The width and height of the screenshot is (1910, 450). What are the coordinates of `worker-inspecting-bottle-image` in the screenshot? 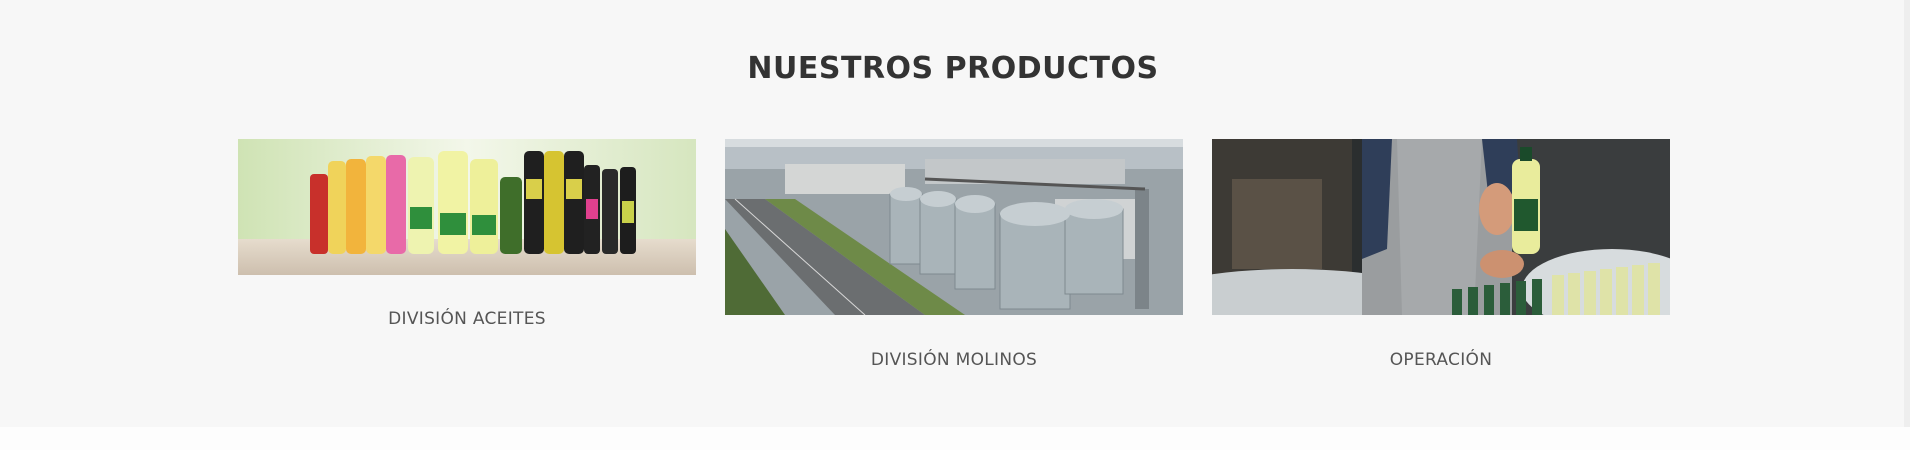 It's located at (1441, 227).